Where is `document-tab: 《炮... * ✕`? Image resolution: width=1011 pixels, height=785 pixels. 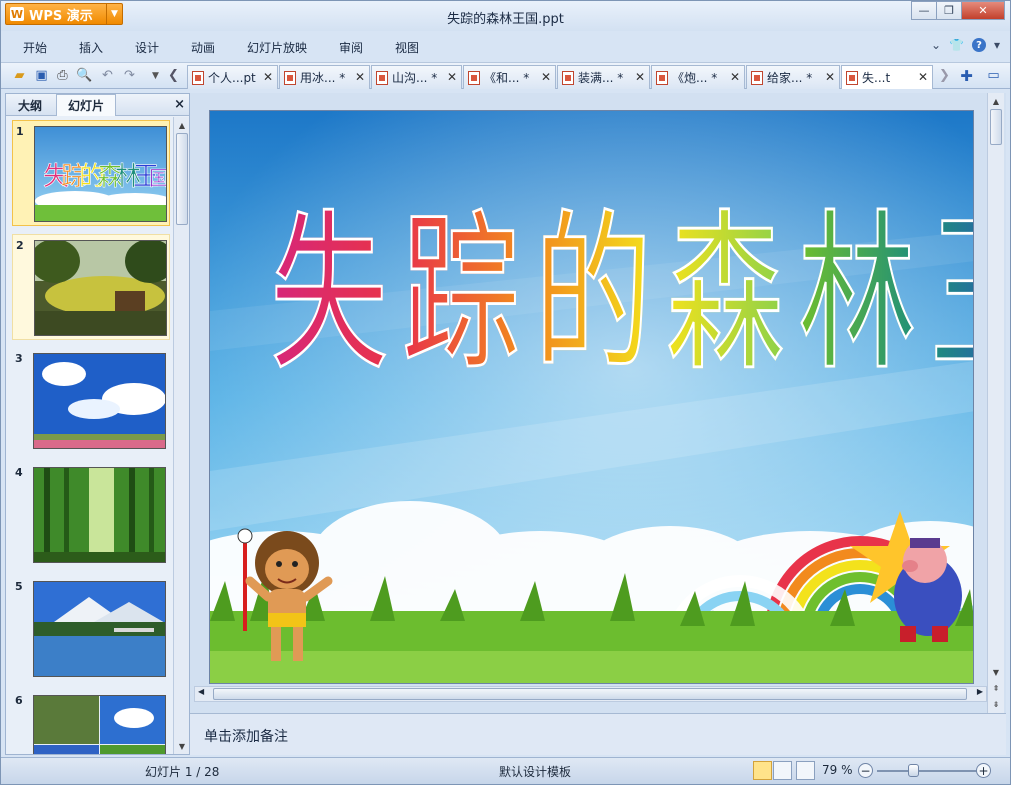 document-tab: 《炮... * ✕ is located at coordinates (698, 77).